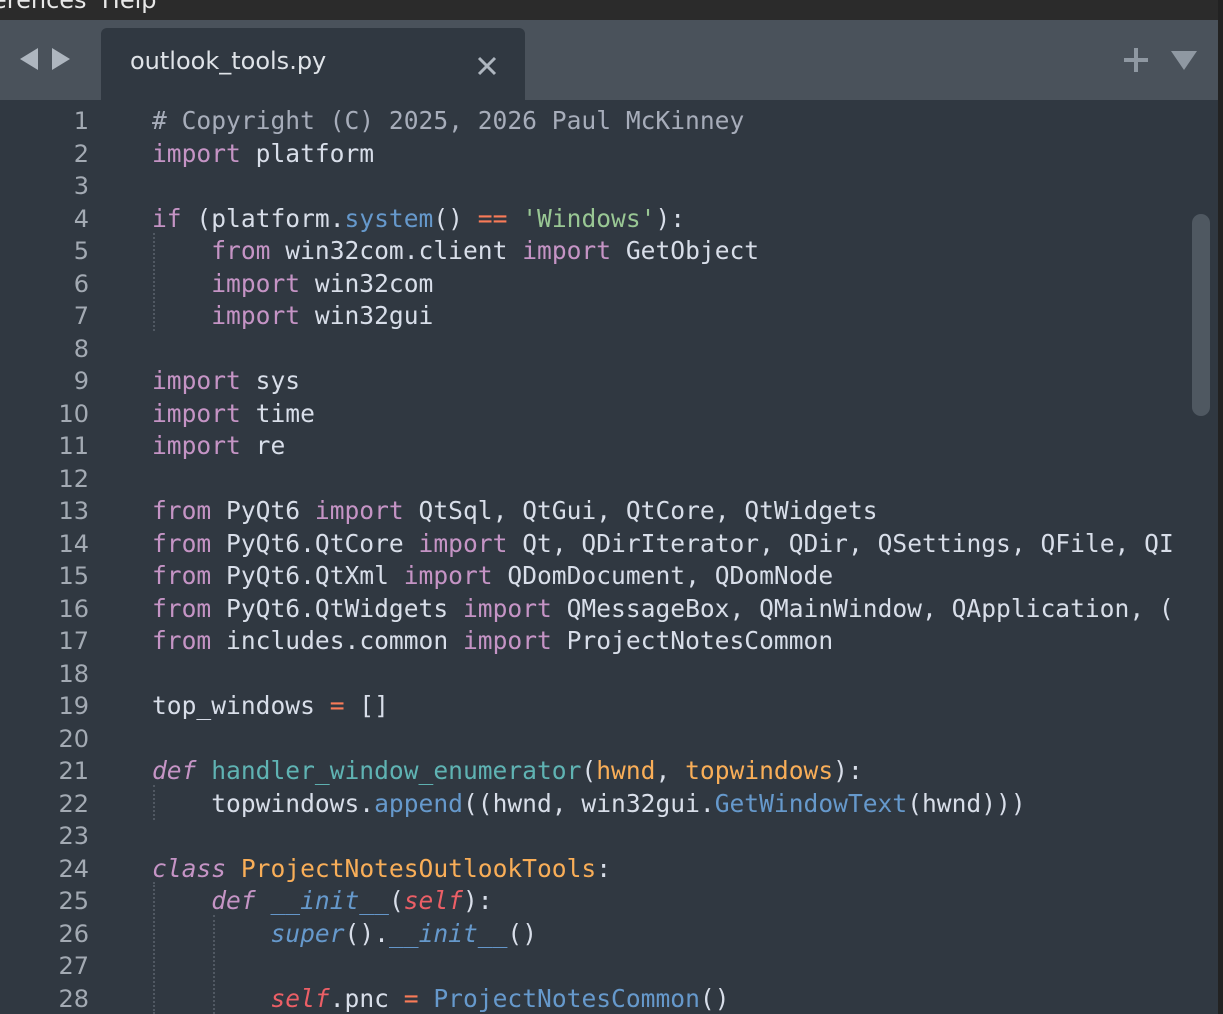 Image resolution: width=1223 pixels, height=1014 pixels. What do you see at coordinates (73, 511) in the screenshot?
I see `line-number: 13` at bounding box center [73, 511].